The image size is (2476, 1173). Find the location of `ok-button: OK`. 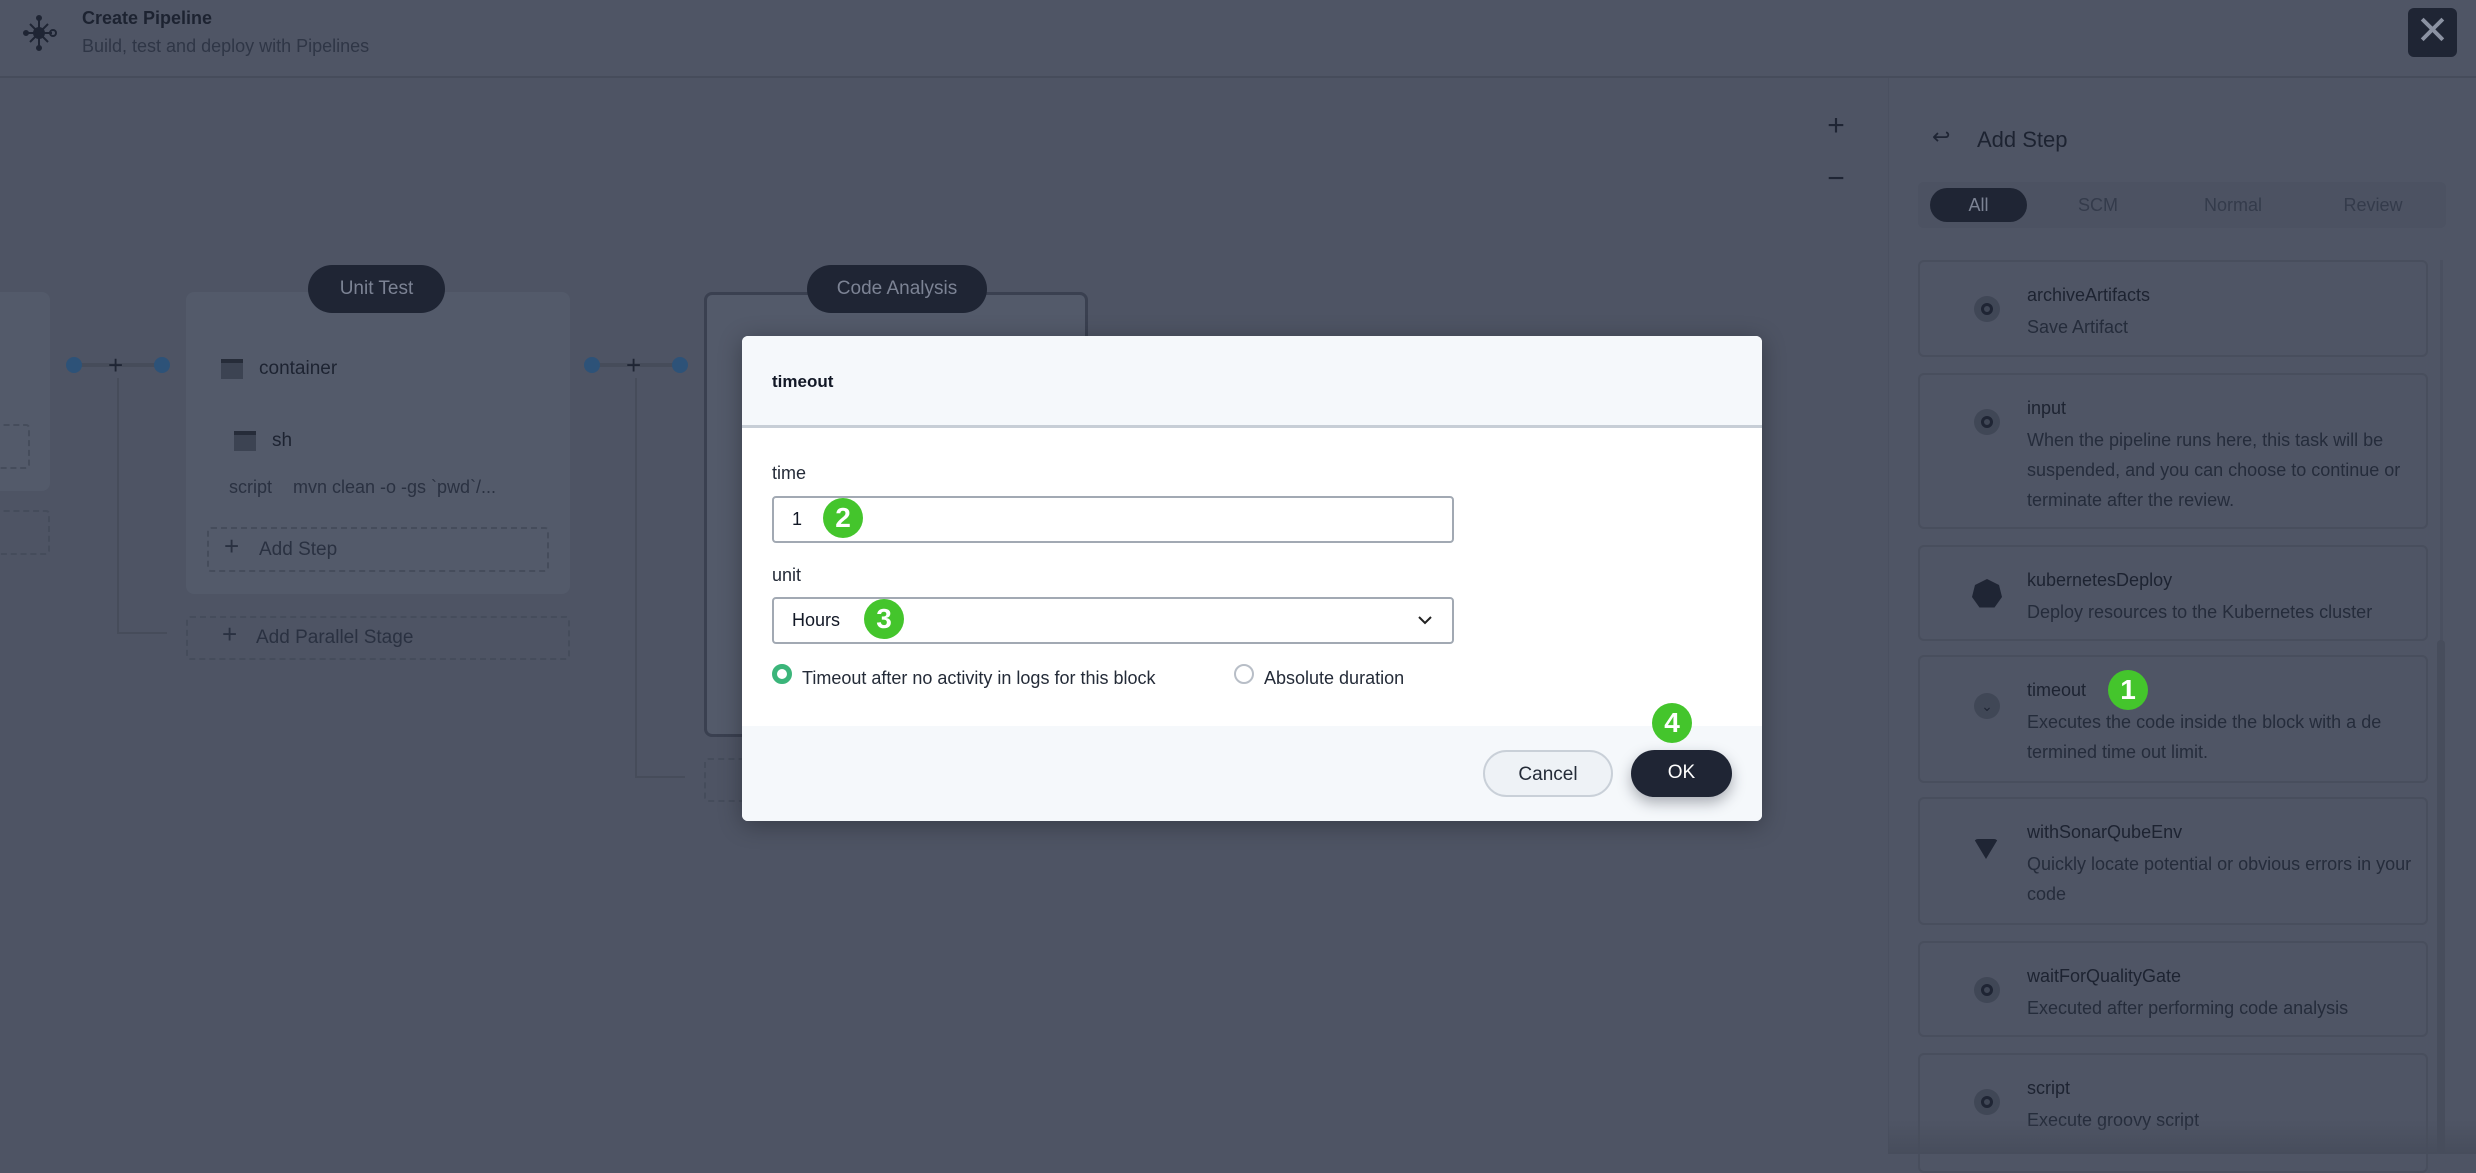

ok-button: OK is located at coordinates (1681, 773).